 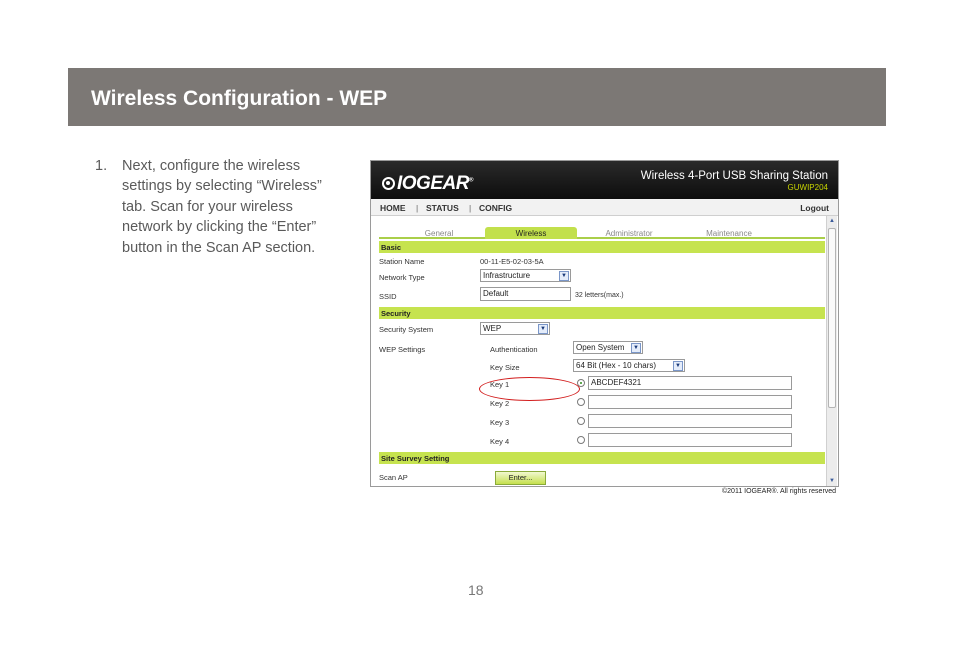 What do you see at coordinates (219, 247) in the screenshot?
I see `step-line-5: button in the Scan AP section.` at bounding box center [219, 247].